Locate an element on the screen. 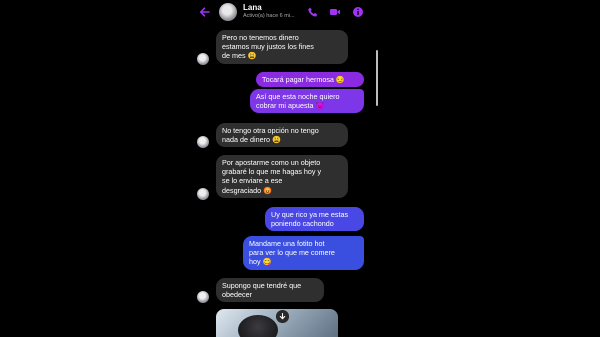 Image resolution: width=600 pixels, height=337 pixels. scrollbar is located at coordinates (377, 78).